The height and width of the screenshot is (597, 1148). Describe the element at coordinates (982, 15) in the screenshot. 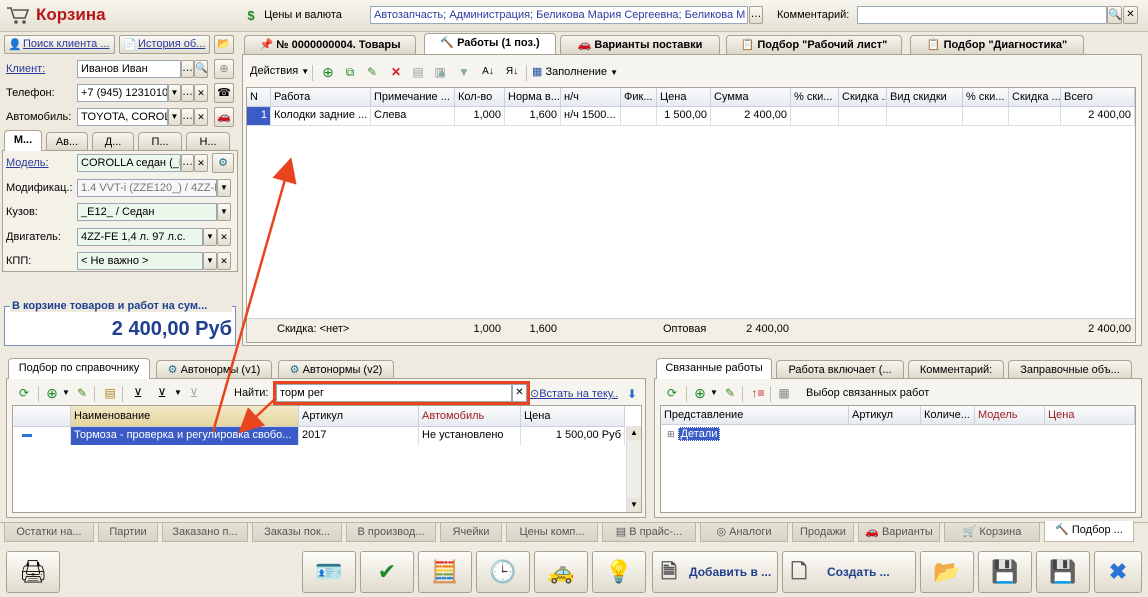

I see `comment-field` at that location.